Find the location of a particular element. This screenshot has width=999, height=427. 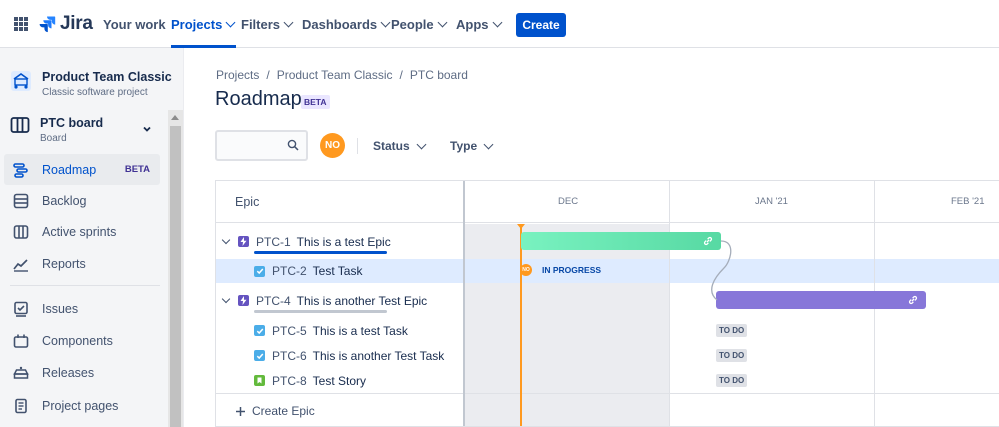

issue-summary: Test Story is located at coordinates (339, 381).